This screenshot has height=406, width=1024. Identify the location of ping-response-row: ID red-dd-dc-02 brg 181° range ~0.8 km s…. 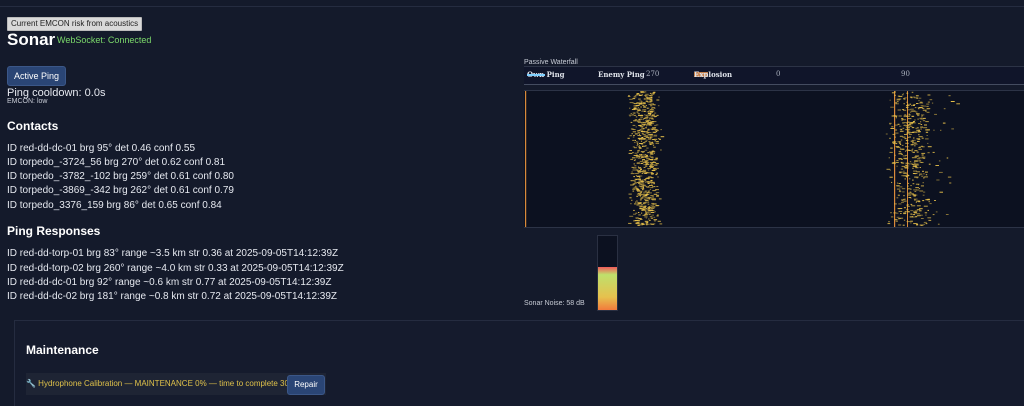
(172, 296).